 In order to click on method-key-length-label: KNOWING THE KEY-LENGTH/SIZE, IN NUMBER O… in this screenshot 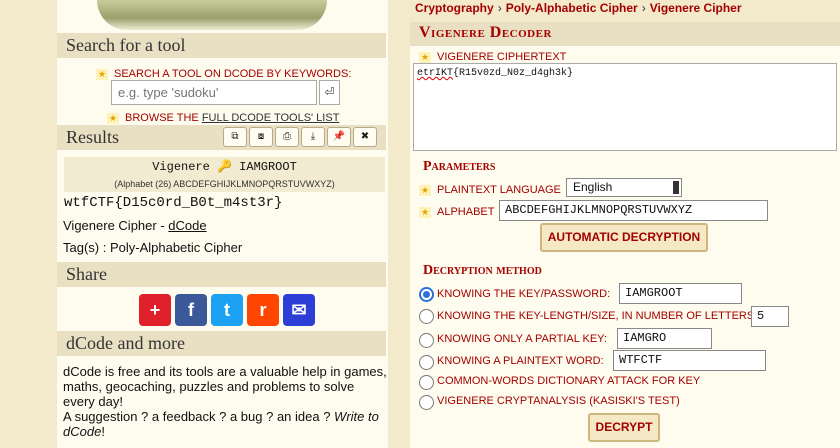, I will do `click(597, 316)`.